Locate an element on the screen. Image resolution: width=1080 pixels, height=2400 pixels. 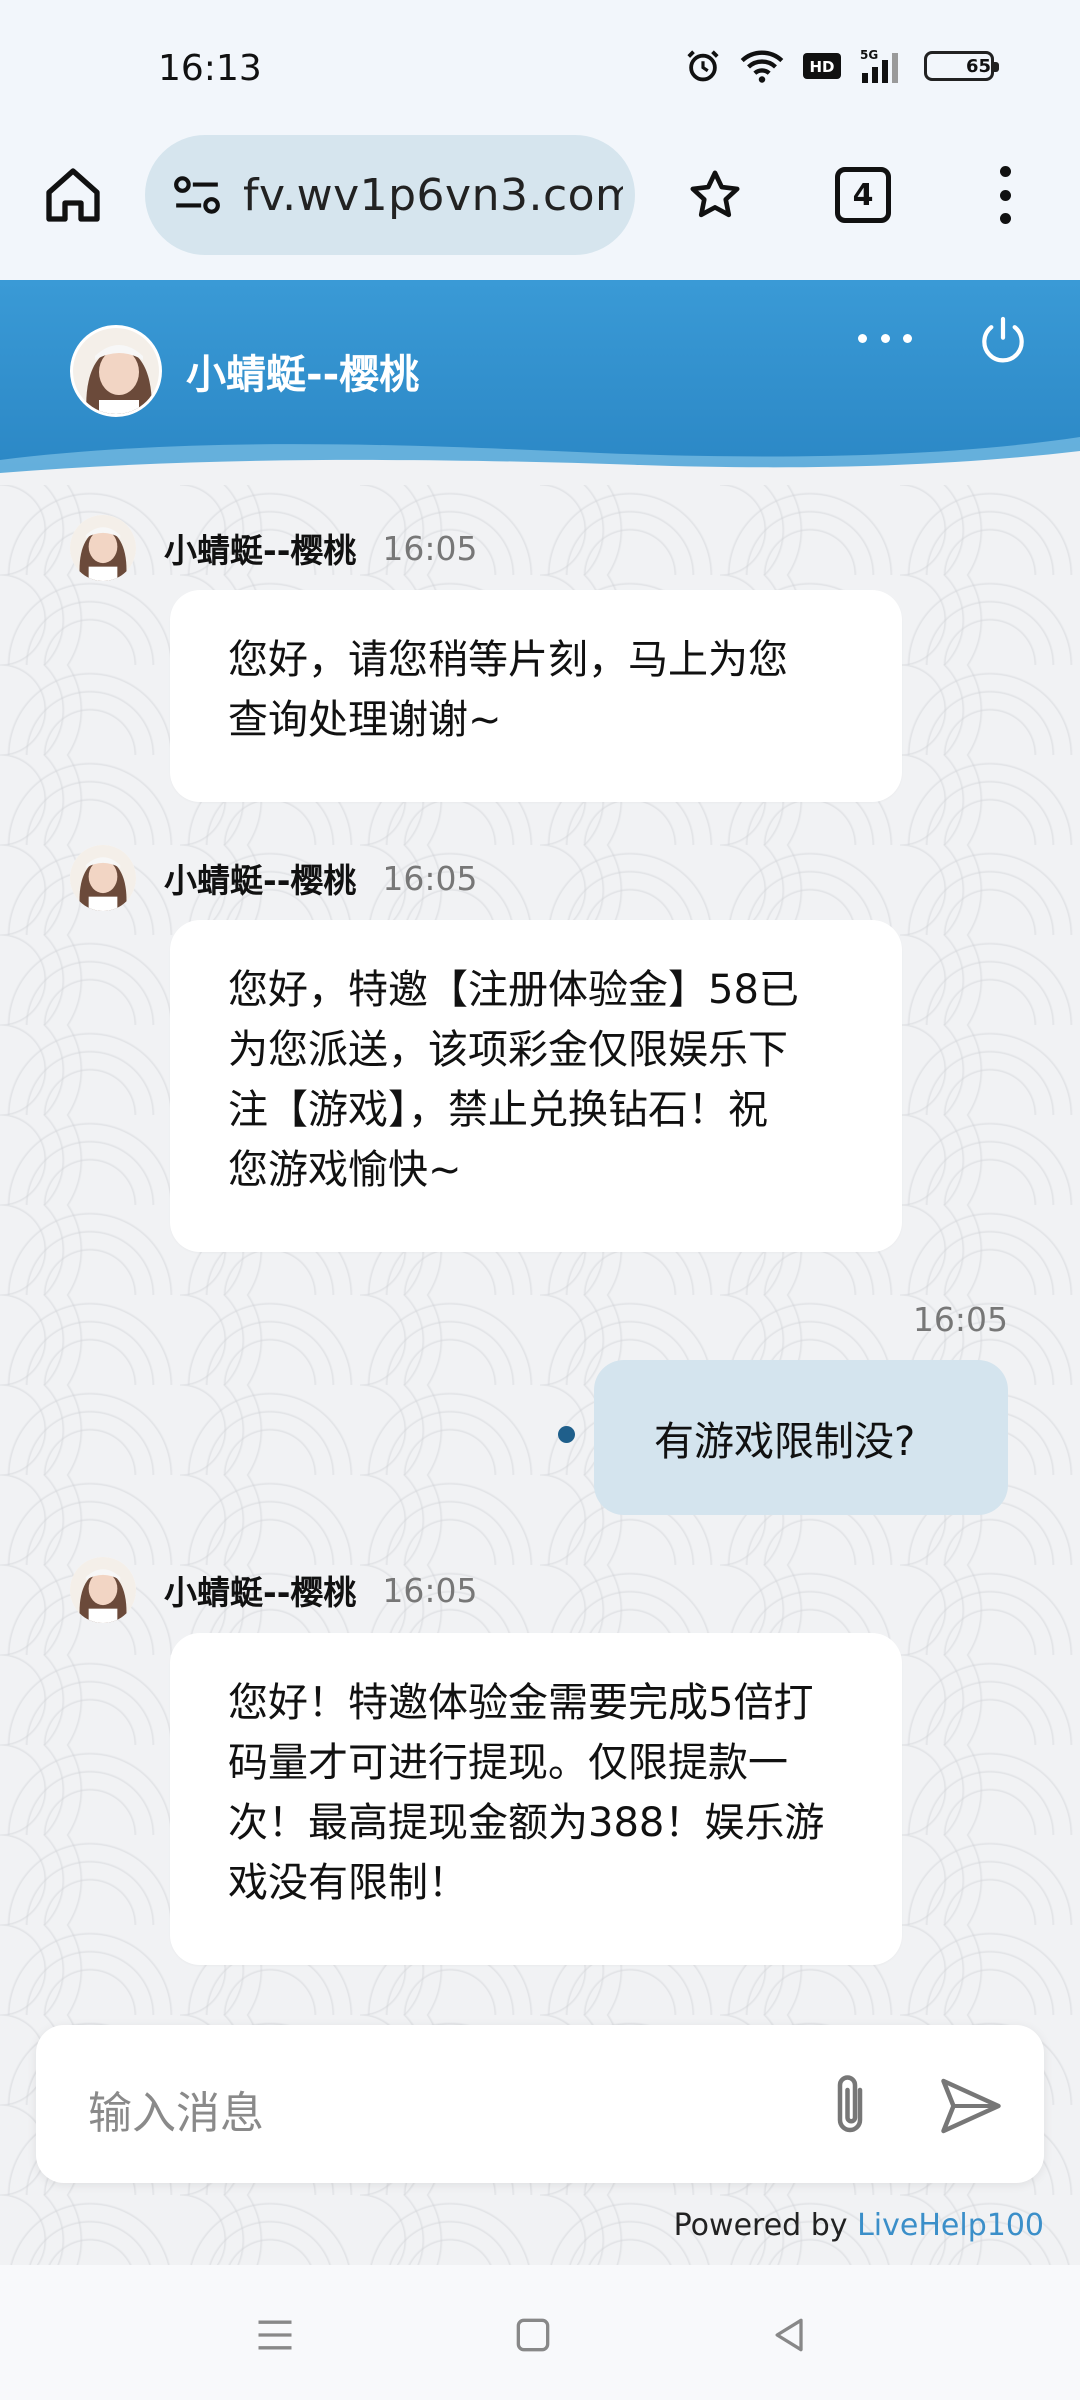
power-button is located at coordinates (1003, 340).